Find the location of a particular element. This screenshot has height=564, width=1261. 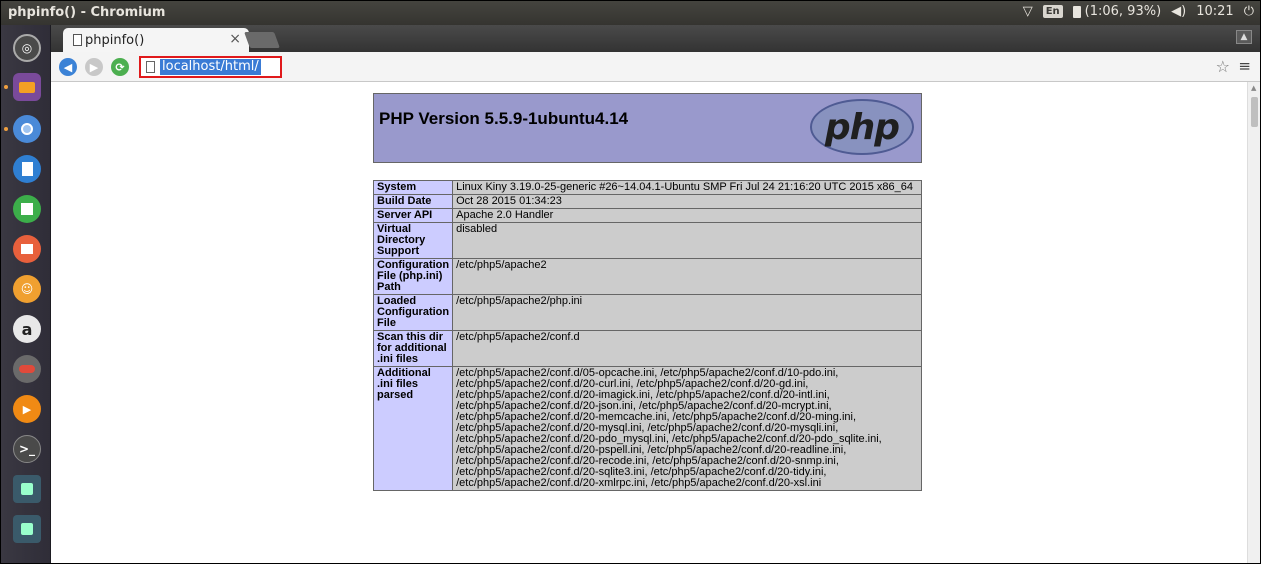

scrollbar: ▲ is located at coordinates (1253, 322).